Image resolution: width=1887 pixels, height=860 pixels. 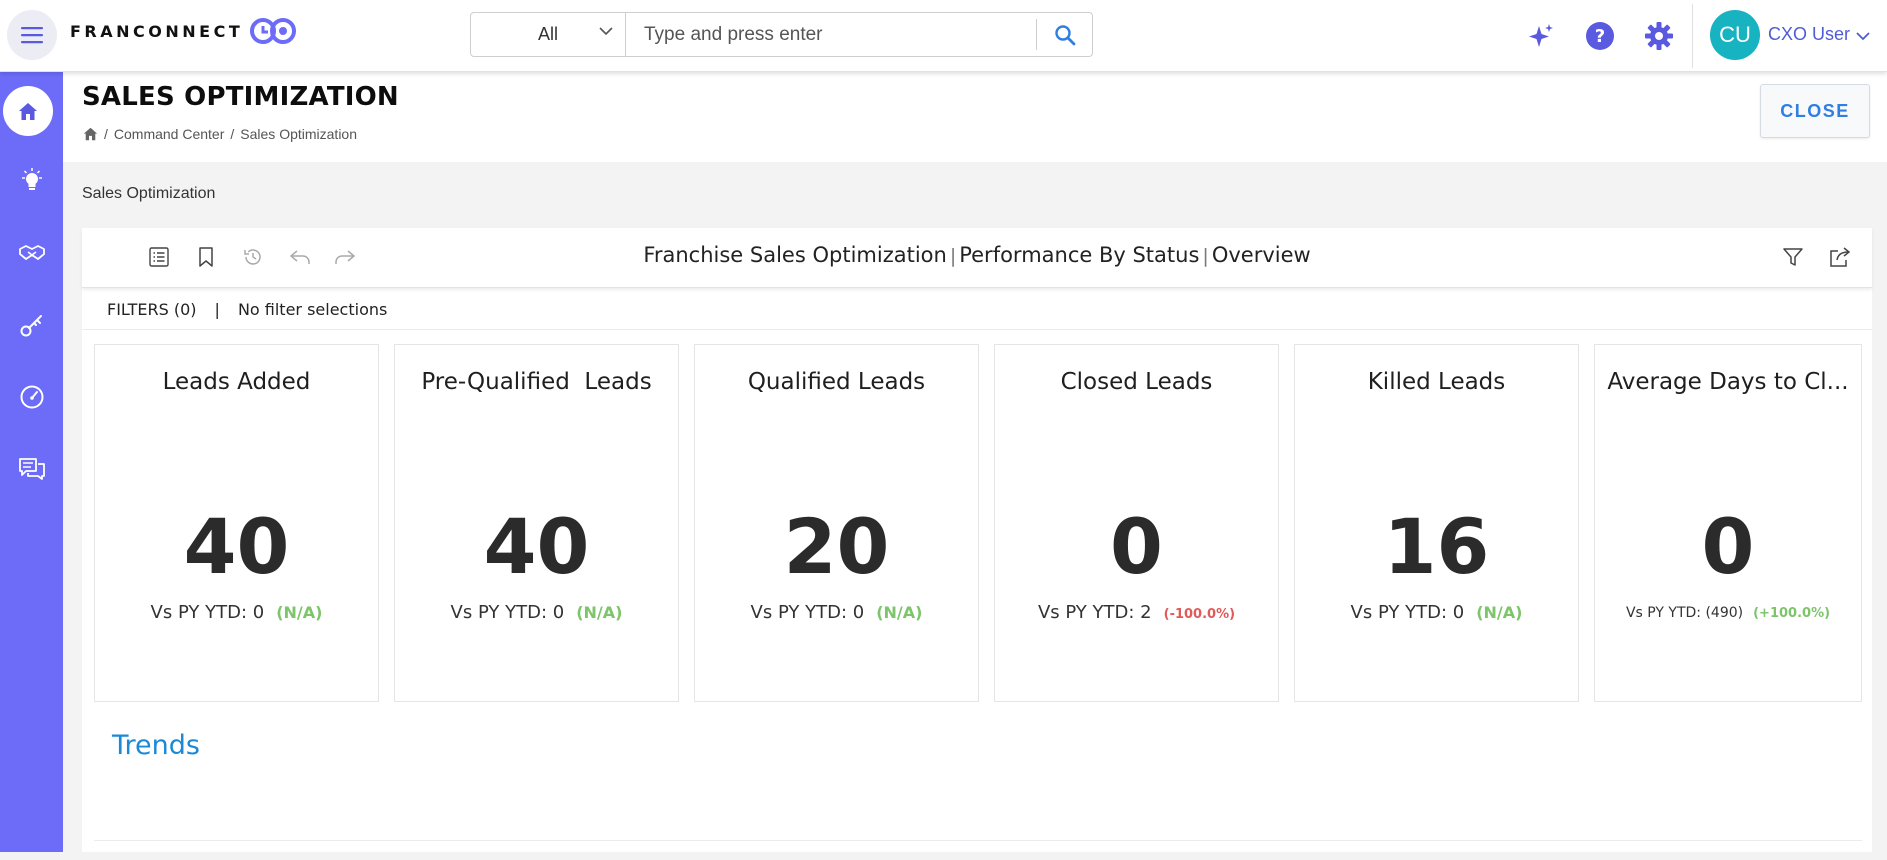 I want to click on filters-bar: FILTERS (0) | No filter selections, so click(x=977, y=310).